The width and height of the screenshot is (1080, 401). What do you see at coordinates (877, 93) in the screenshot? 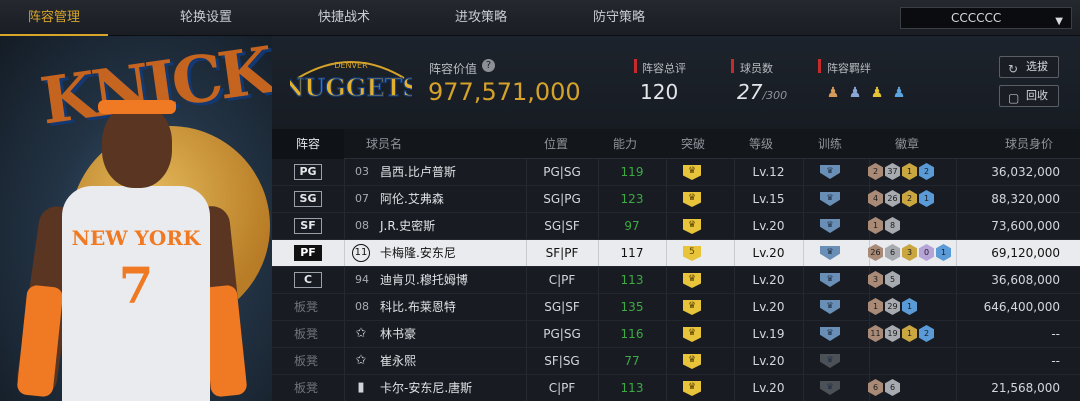
I see `bond-icon-3: ♟` at bounding box center [877, 93].